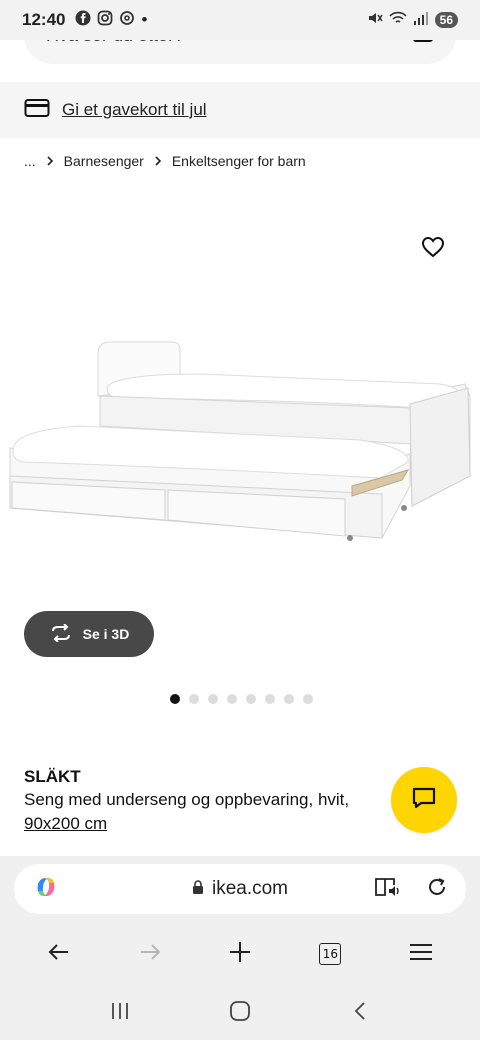 Image resolution: width=480 pixels, height=1040 pixels. I want to click on new-tab-button, so click(240, 954).